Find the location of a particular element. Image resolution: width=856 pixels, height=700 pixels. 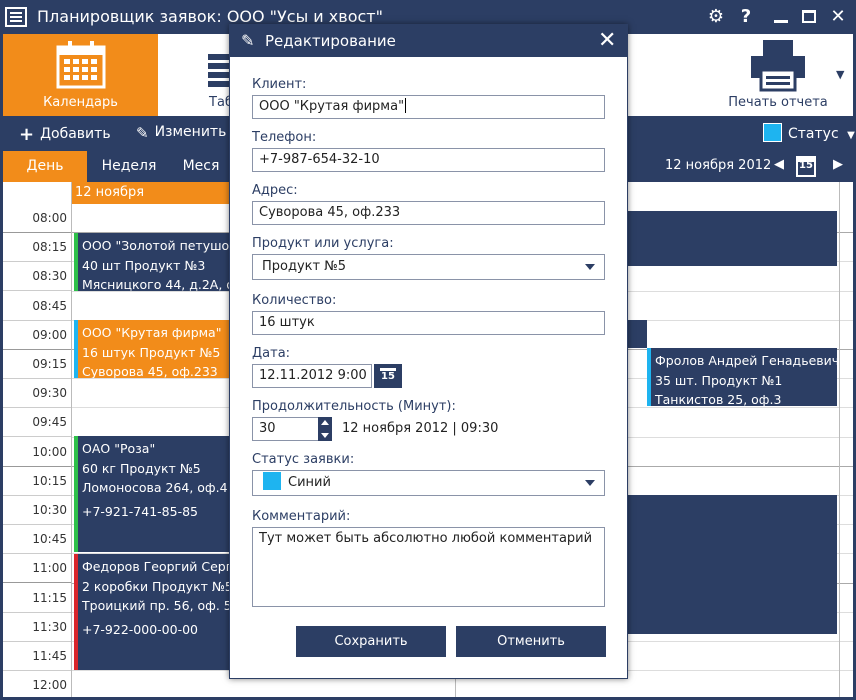

status-dropdown: Статус ▼ is located at coordinates (809, 132).